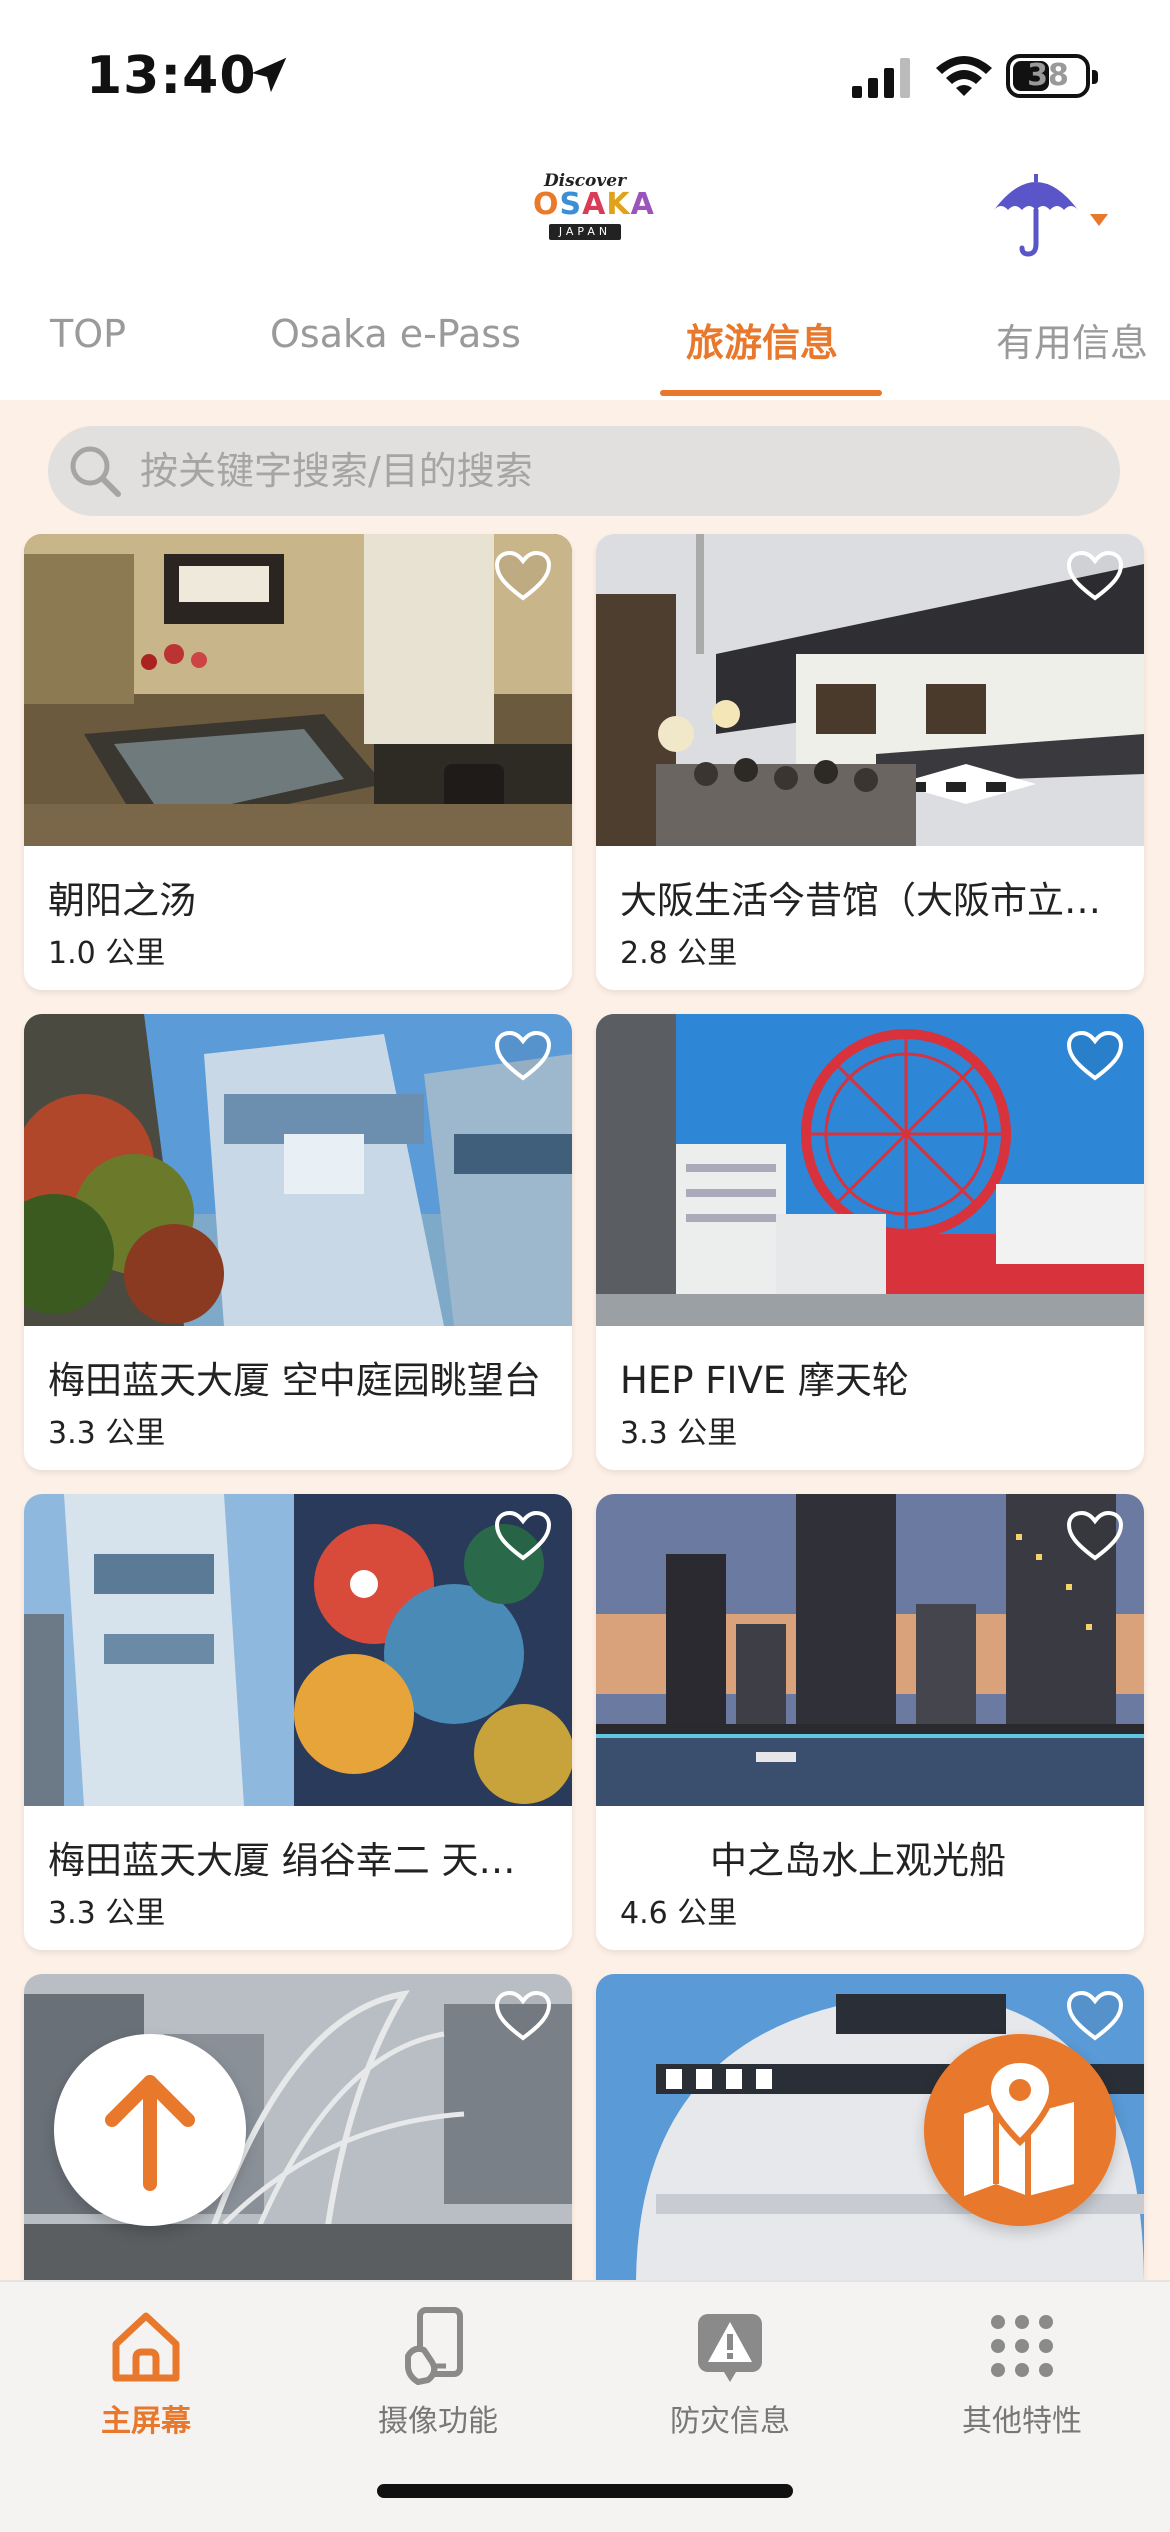 Image resolution: width=1170 pixels, height=2532 pixels. I want to click on top-tabs: TOP Osaka e-Pass 旅游信息 有用信息, so click(585, 340).